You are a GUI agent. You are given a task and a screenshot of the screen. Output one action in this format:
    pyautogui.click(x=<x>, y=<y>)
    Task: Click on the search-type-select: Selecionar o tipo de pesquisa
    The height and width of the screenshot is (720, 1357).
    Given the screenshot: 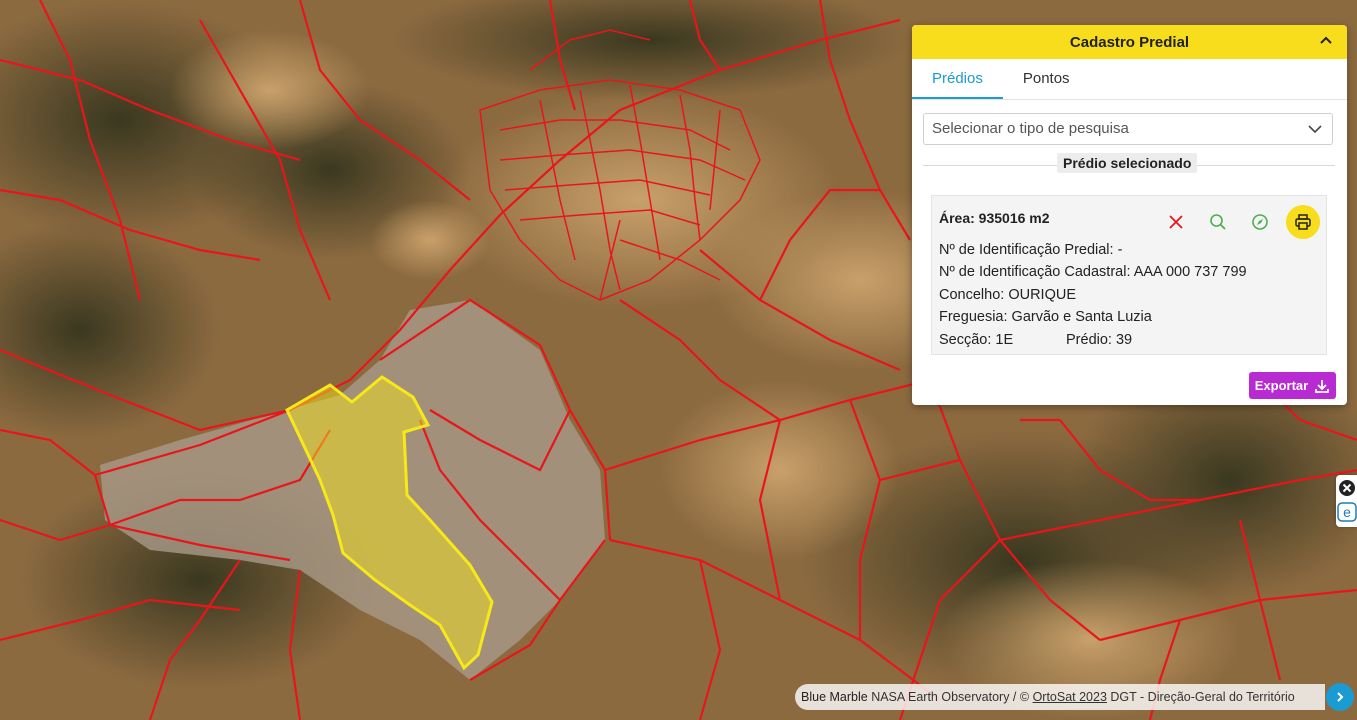 What is the action you would take?
    pyautogui.click(x=1128, y=129)
    